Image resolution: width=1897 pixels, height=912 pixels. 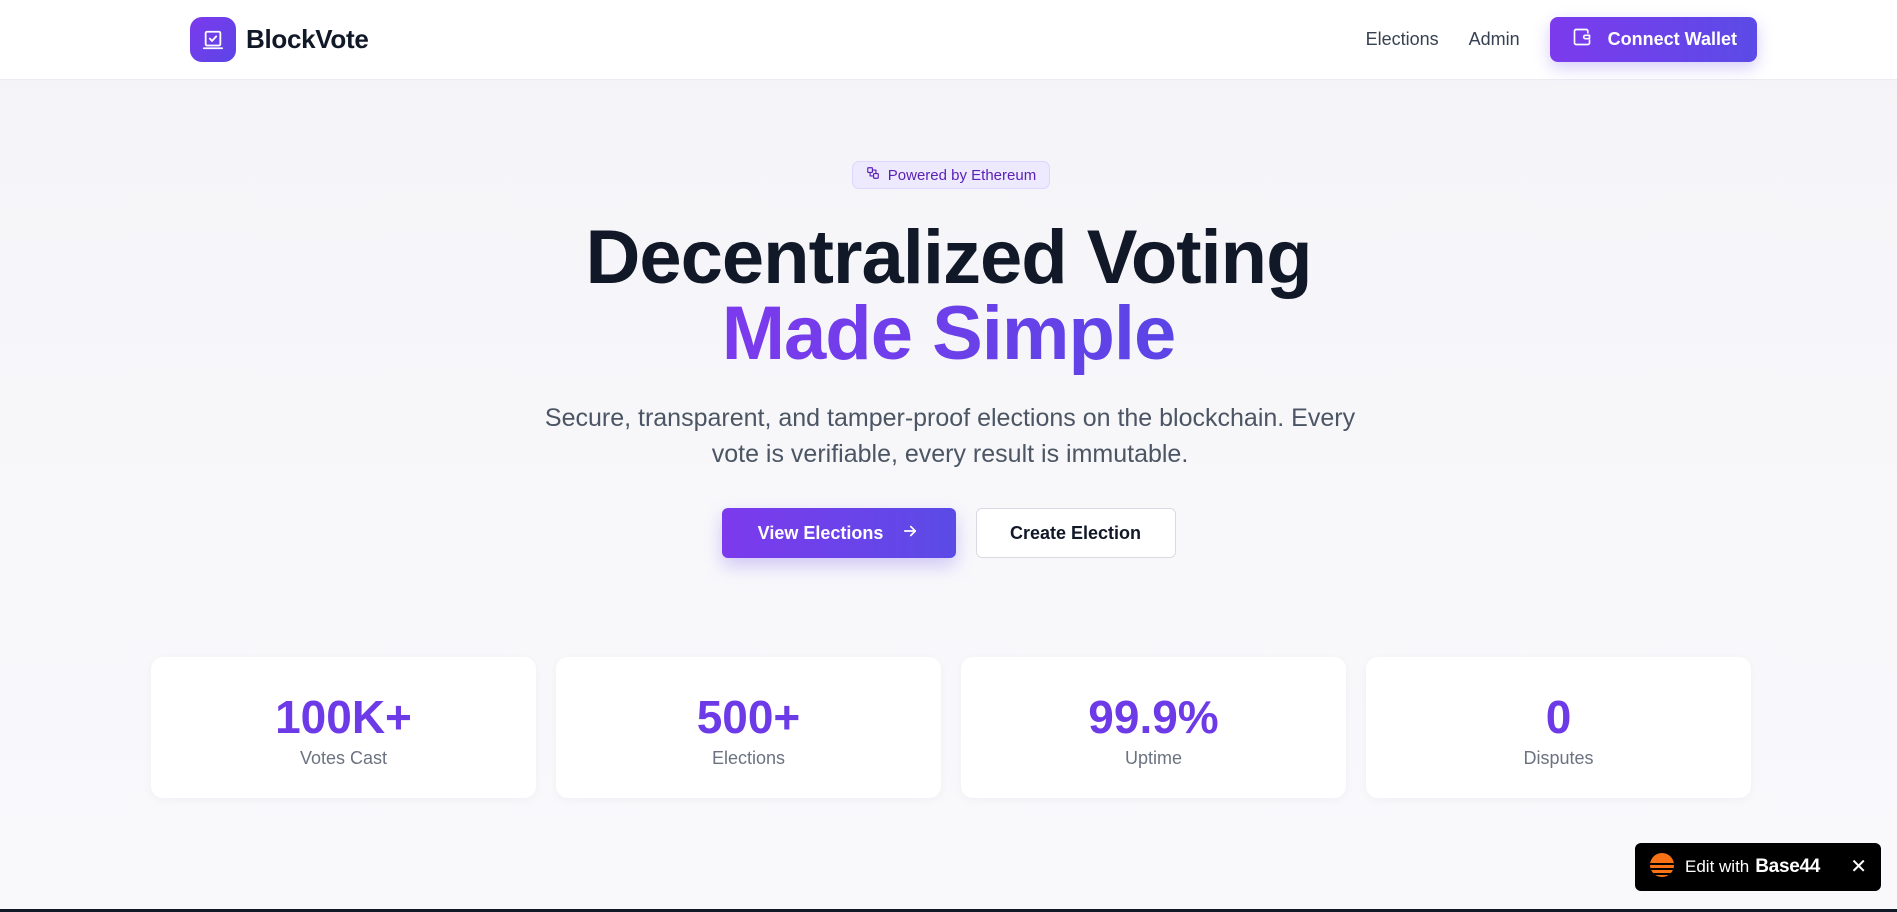 What do you see at coordinates (1153, 758) in the screenshot?
I see `stat-label: Uptime` at bounding box center [1153, 758].